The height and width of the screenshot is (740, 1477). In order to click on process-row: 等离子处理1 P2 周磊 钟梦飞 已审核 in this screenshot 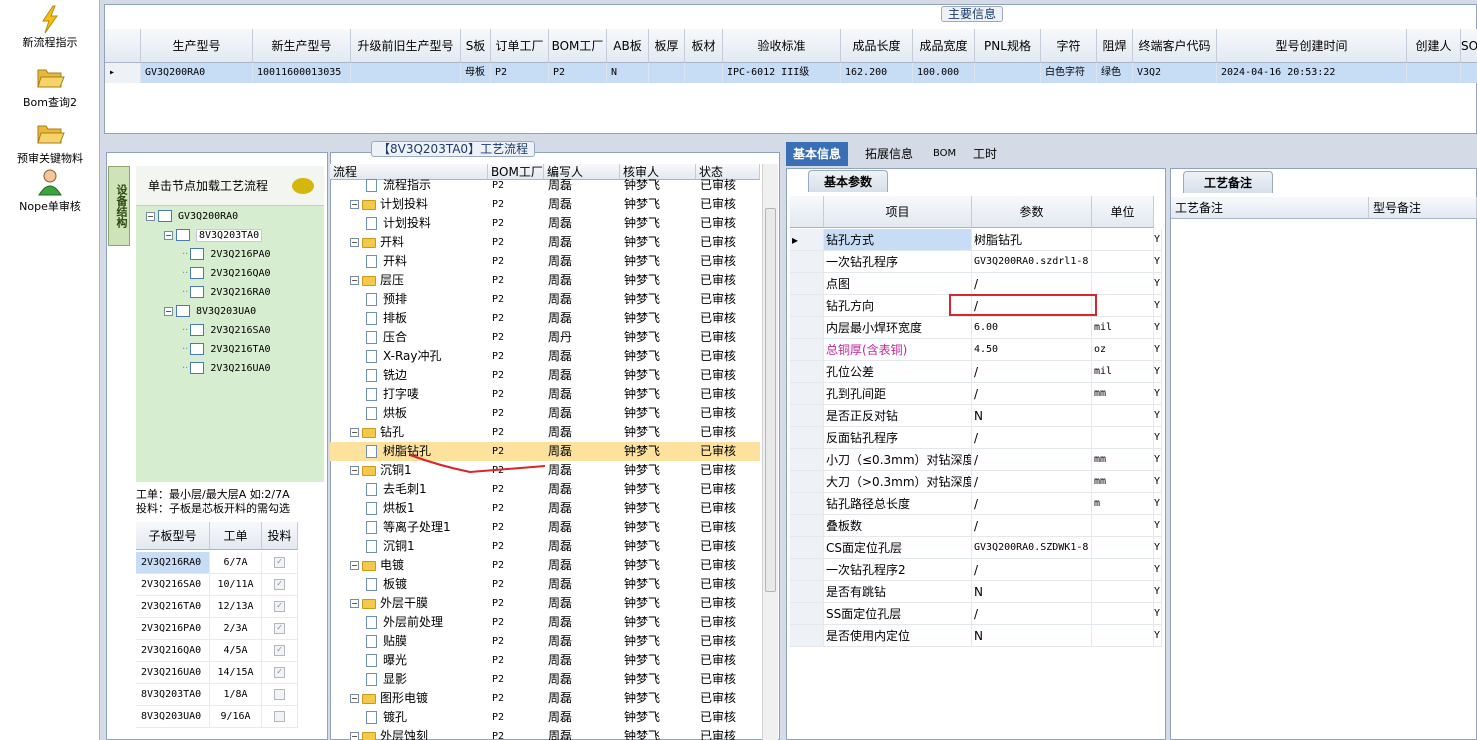, I will do `click(545, 527)`.